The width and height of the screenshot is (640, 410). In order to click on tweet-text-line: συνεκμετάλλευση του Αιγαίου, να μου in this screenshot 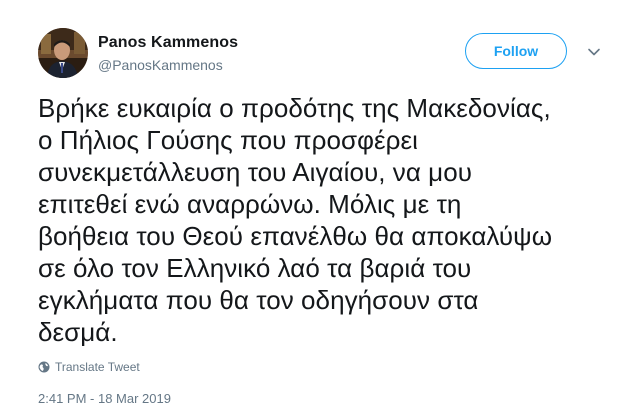, I will do `click(255, 172)`.